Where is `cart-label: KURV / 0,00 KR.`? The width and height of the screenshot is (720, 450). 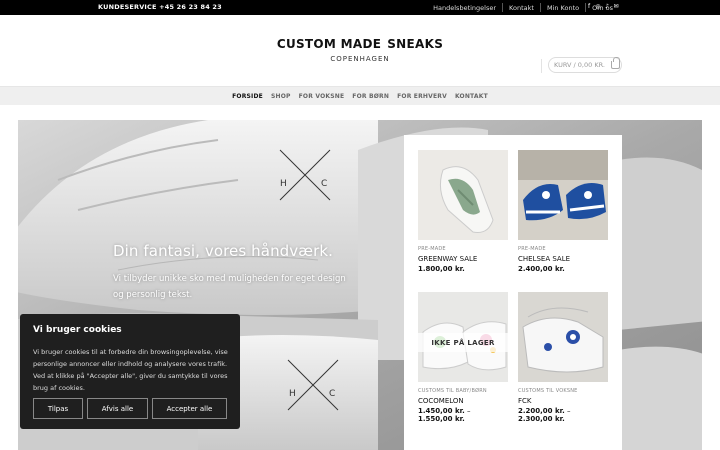
cart-label: KURV / 0,00 KR. is located at coordinates (579, 65).